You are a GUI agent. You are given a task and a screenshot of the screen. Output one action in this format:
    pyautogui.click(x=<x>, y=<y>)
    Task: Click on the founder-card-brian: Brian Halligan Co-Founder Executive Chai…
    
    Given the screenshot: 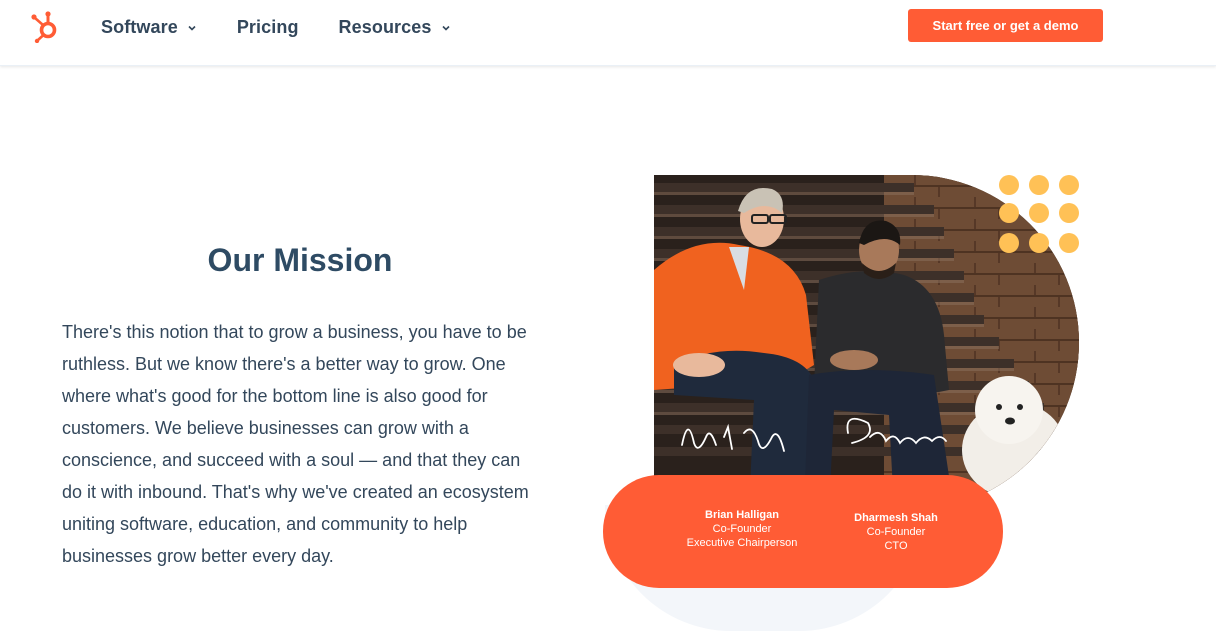 What is the action you would take?
    pyautogui.click(x=742, y=529)
    